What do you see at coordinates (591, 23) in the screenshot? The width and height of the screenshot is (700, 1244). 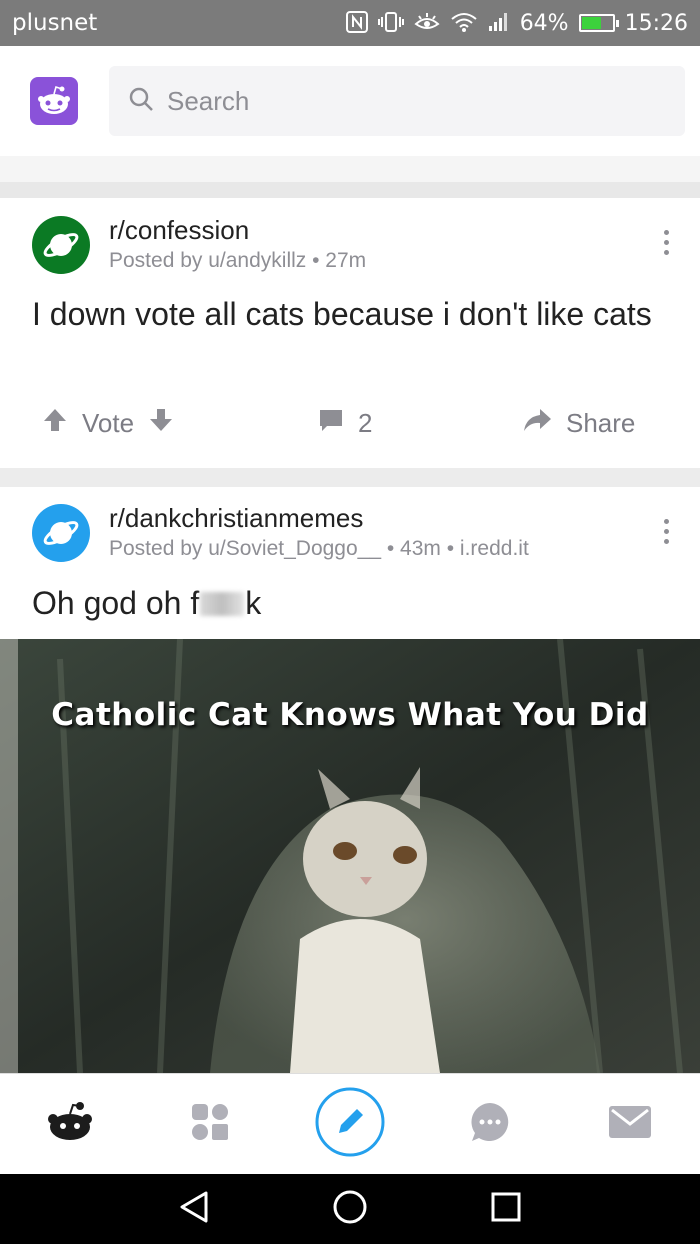 I see `battery-level-fill` at bounding box center [591, 23].